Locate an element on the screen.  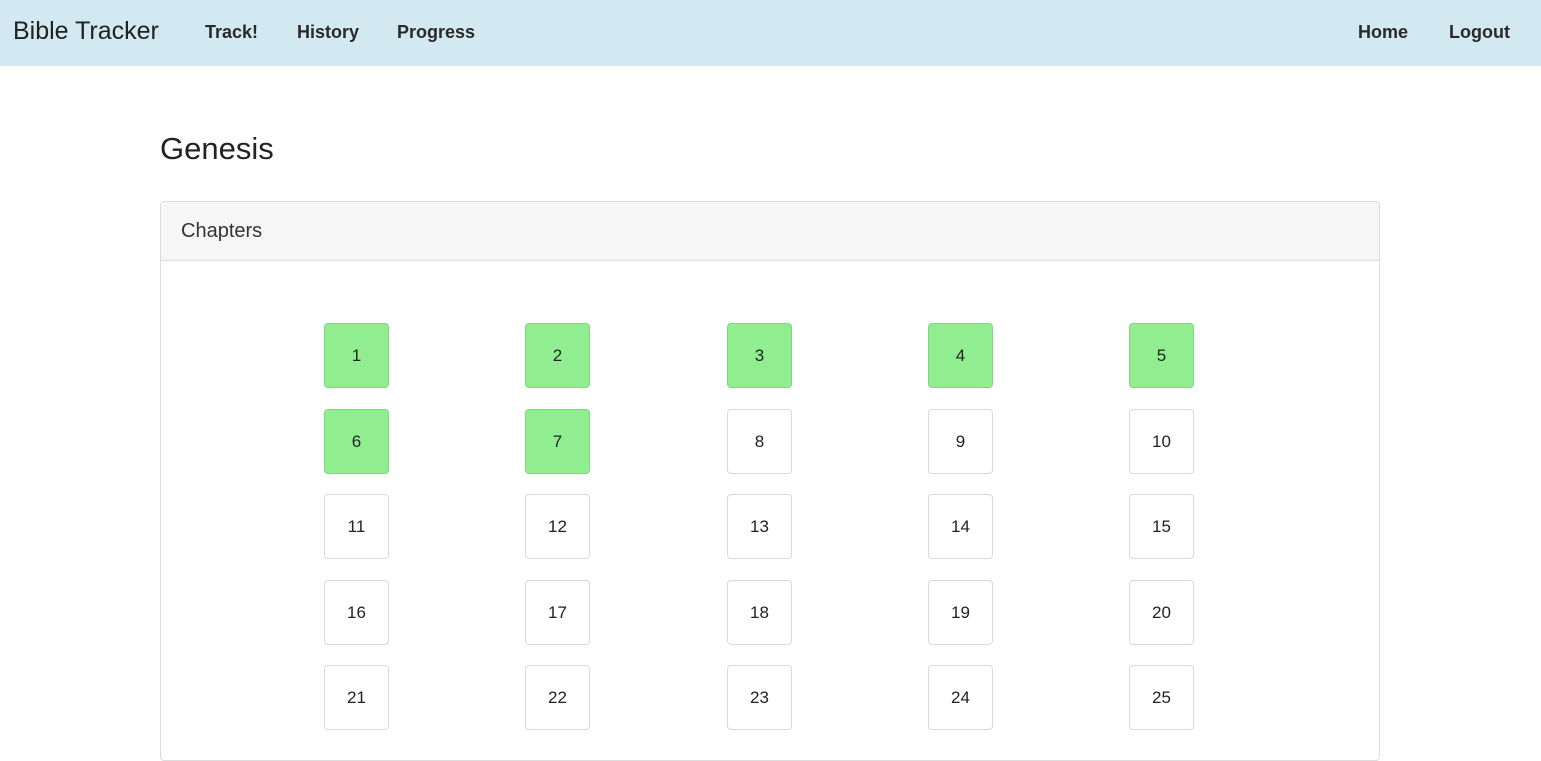
chapter-button-13: 13 is located at coordinates (759, 526).